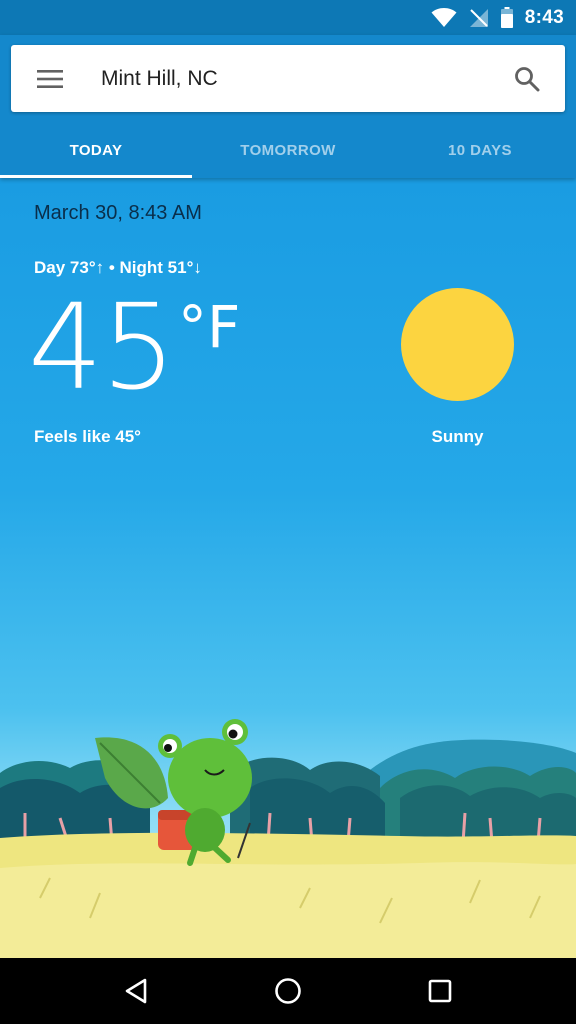  Describe the element at coordinates (444, 17) in the screenshot. I see `wifi-icon` at that location.